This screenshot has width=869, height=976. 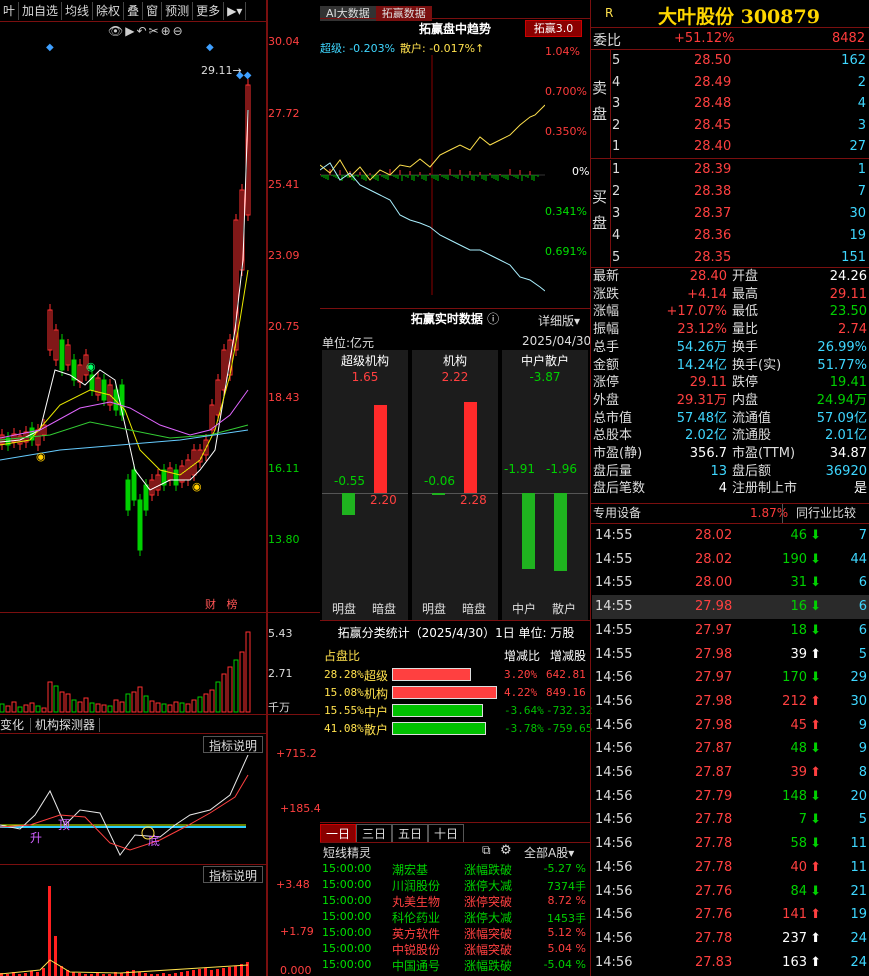 I want to click on tick-row: 14:55 28.00 31 ⬇ 6, so click(x=730, y=583).